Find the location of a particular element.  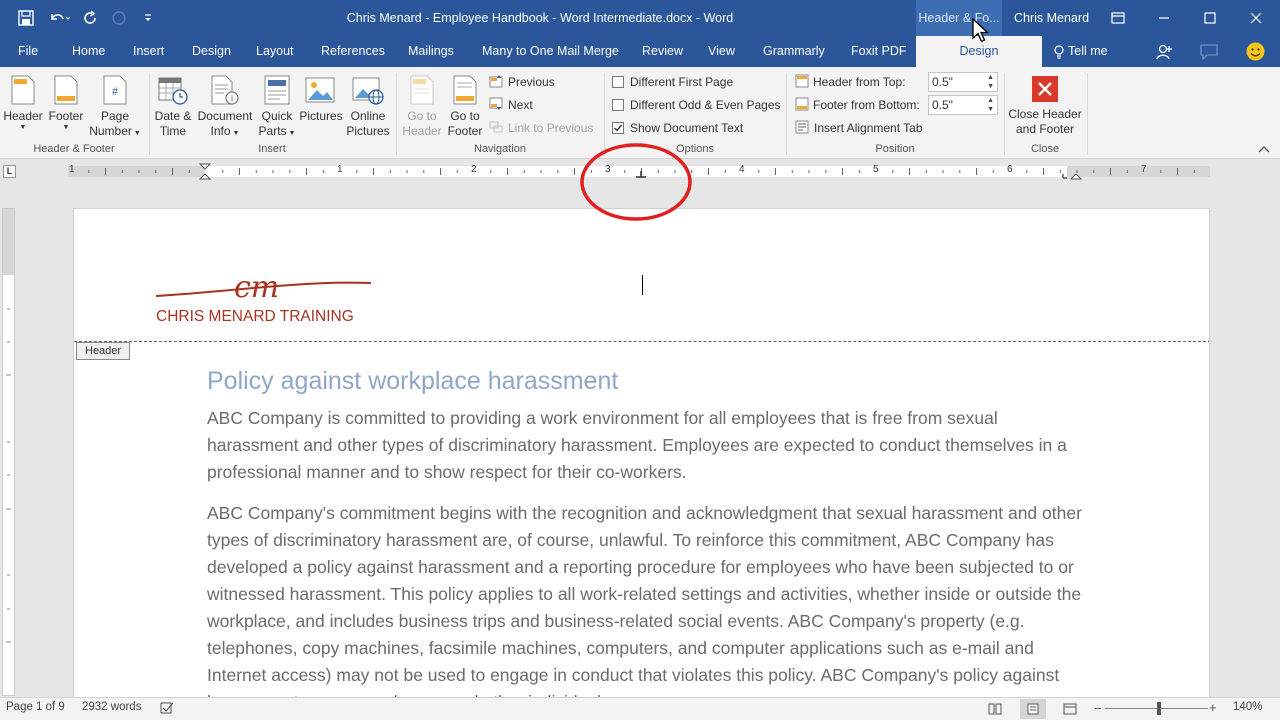

go-to-footer-button: Go to Footer is located at coordinates (465, 107).